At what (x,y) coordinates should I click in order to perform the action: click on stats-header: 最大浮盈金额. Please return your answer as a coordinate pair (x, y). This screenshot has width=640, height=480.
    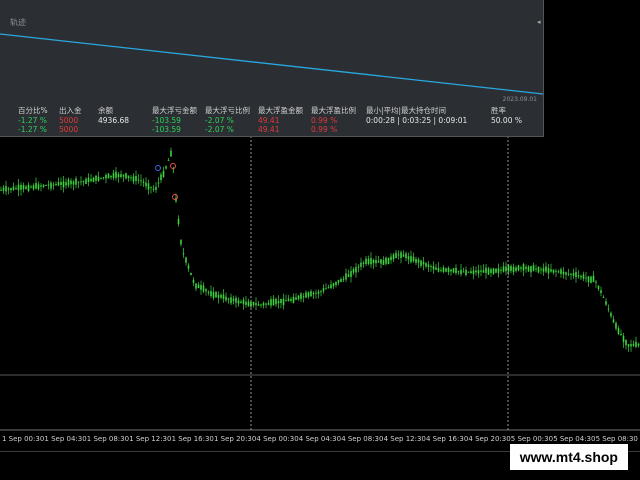
    Looking at the image, I should click on (280, 110).